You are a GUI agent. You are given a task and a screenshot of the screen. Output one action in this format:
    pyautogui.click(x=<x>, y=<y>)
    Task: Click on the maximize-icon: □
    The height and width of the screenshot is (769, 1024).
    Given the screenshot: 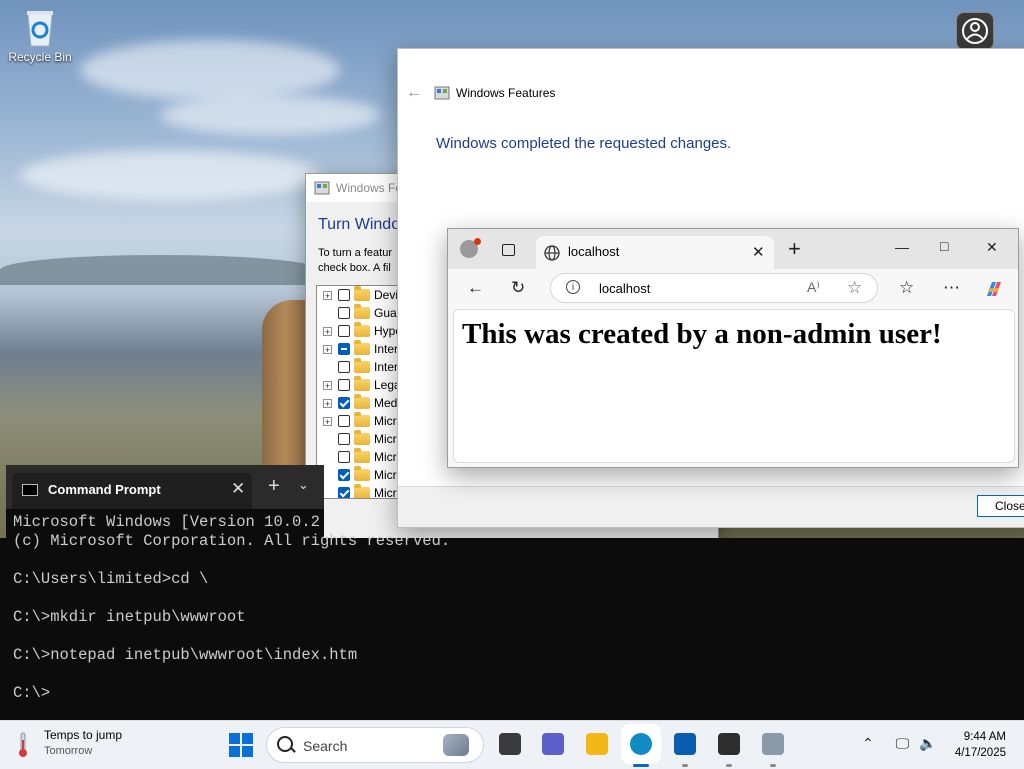 What is the action you would take?
    pyautogui.click(x=944, y=246)
    